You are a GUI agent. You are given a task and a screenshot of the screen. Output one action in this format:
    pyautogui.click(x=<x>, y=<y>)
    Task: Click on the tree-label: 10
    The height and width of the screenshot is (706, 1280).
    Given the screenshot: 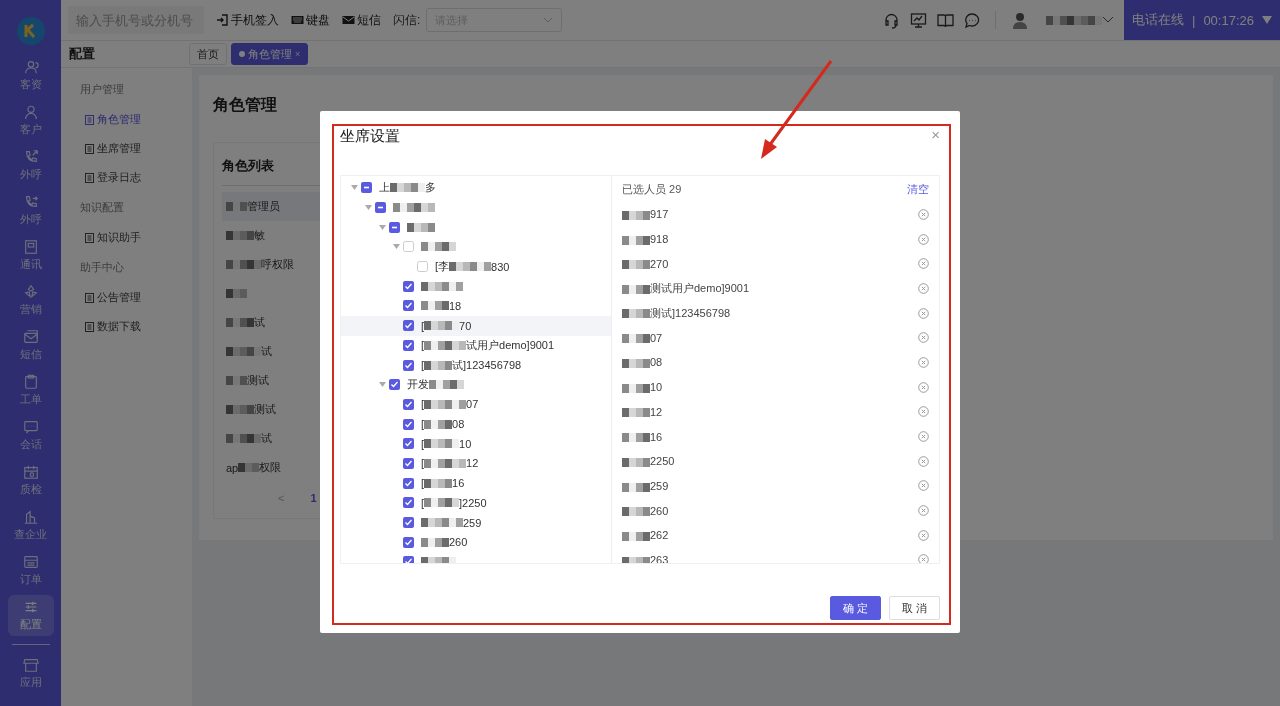 What is the action you would take?
    pyautogui.click(x=465, y=443)
    